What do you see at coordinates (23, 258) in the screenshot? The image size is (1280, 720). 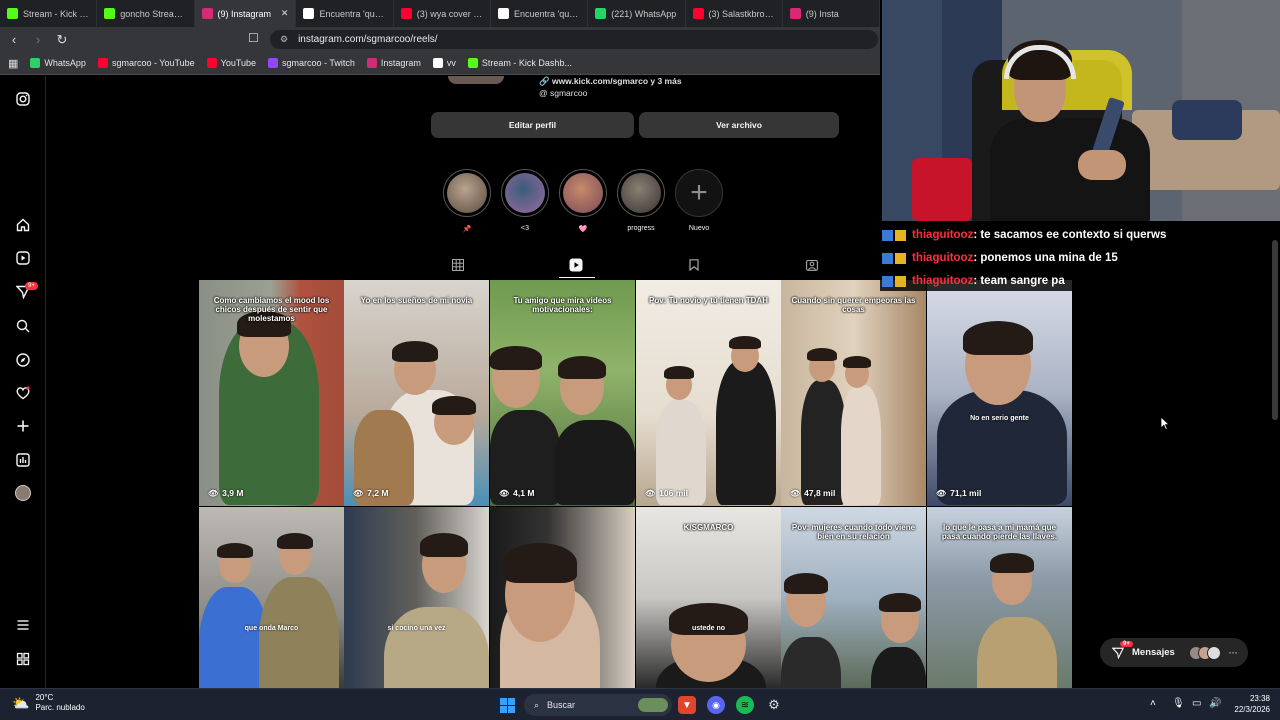 I see `reels-icon` at bounding box center [23, 258].